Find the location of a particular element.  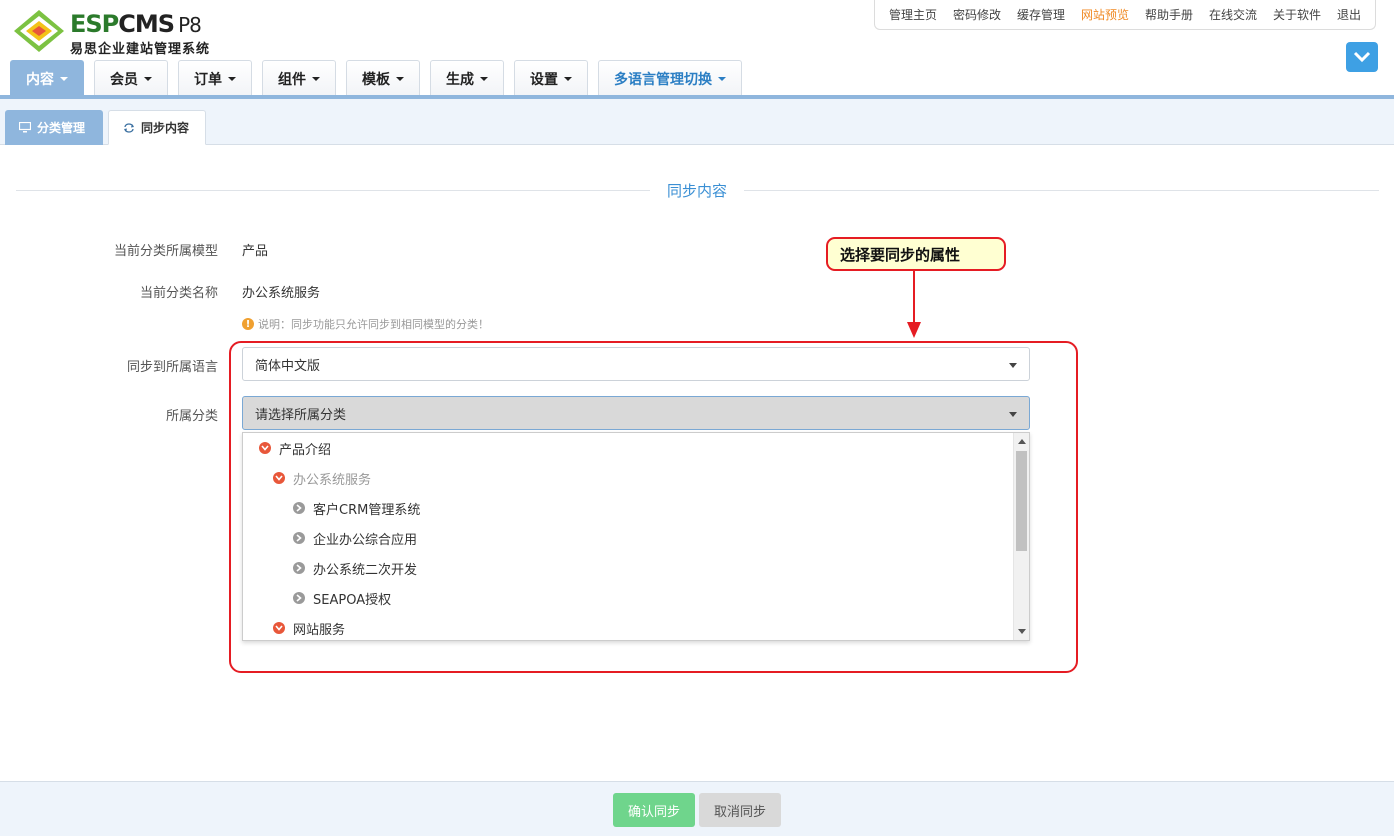

tab-sync-content: 同步内容 is located at coordinates (157, 127).